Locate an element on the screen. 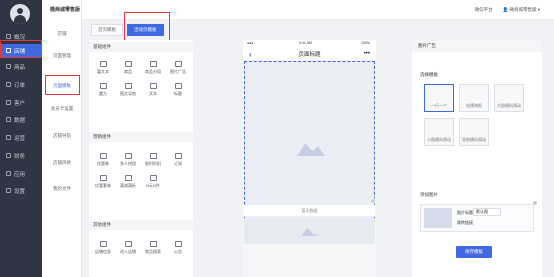 The width and height of the screenshot is (554, 277). image-ad-icon is located at coordinates (178, 64).